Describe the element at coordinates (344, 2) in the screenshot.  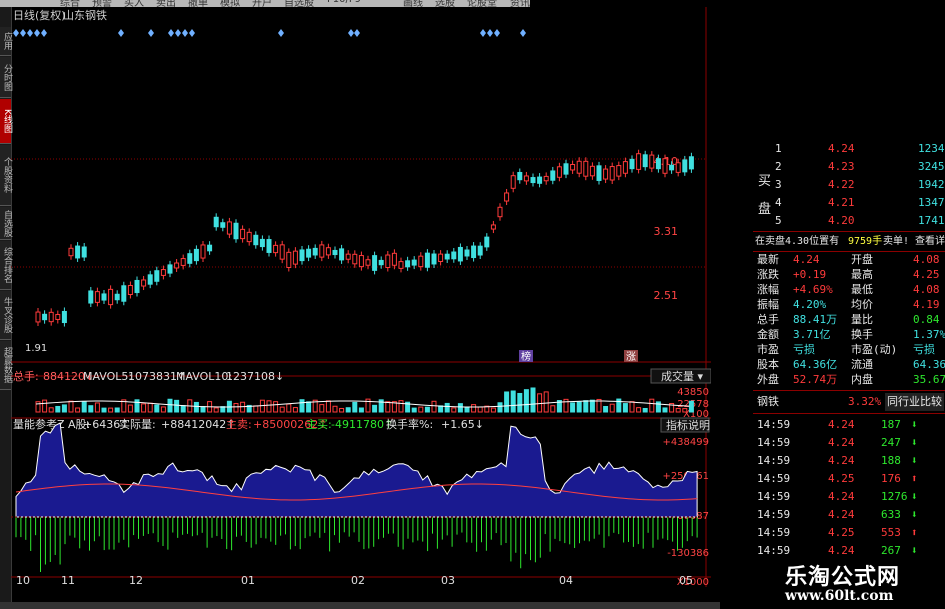
I see `toolbar-item: F10/F9` at that location.